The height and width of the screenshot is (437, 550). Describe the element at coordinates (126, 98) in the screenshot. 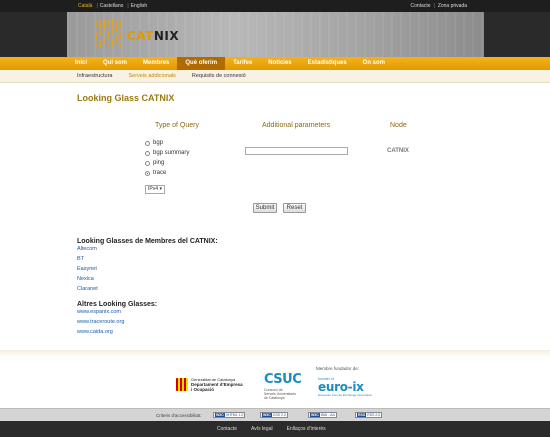

I see `page-title: Looking Glass CATNIX` at that location.